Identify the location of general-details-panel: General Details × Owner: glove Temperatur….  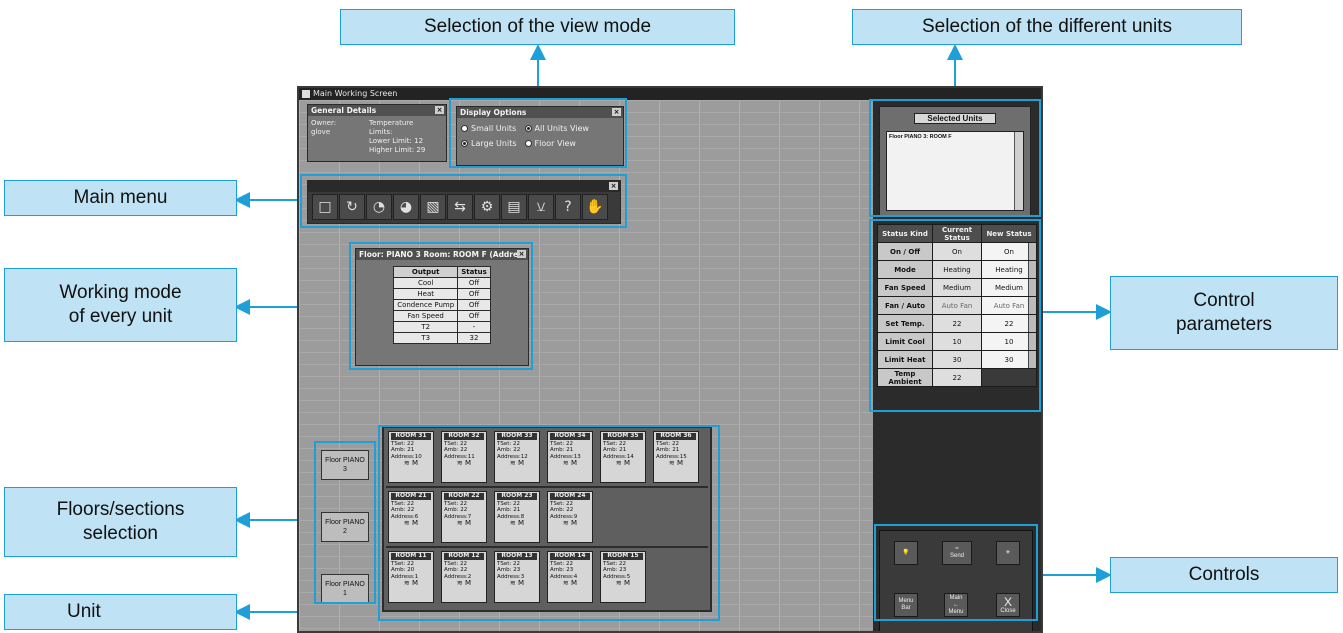
(377, 133).